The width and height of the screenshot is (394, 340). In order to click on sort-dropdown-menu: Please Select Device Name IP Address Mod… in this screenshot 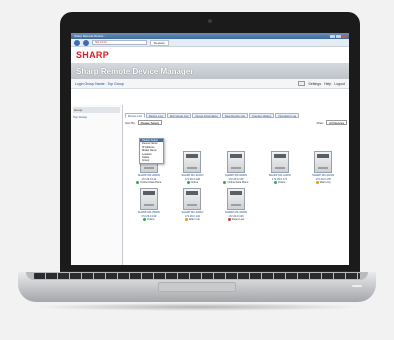, I will do `click(151, 151)`.